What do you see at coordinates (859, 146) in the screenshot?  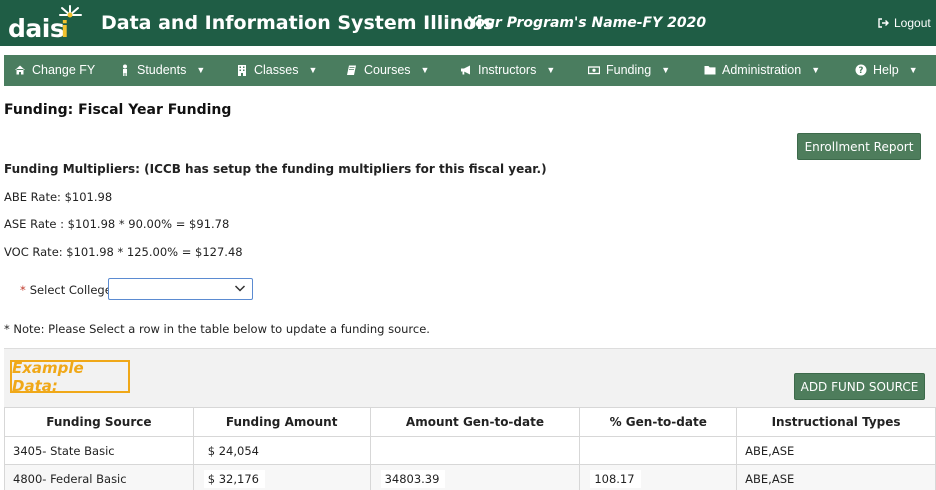 I see `enrollment-report-button: Enrollment Report` at bounding box center [859, 146].